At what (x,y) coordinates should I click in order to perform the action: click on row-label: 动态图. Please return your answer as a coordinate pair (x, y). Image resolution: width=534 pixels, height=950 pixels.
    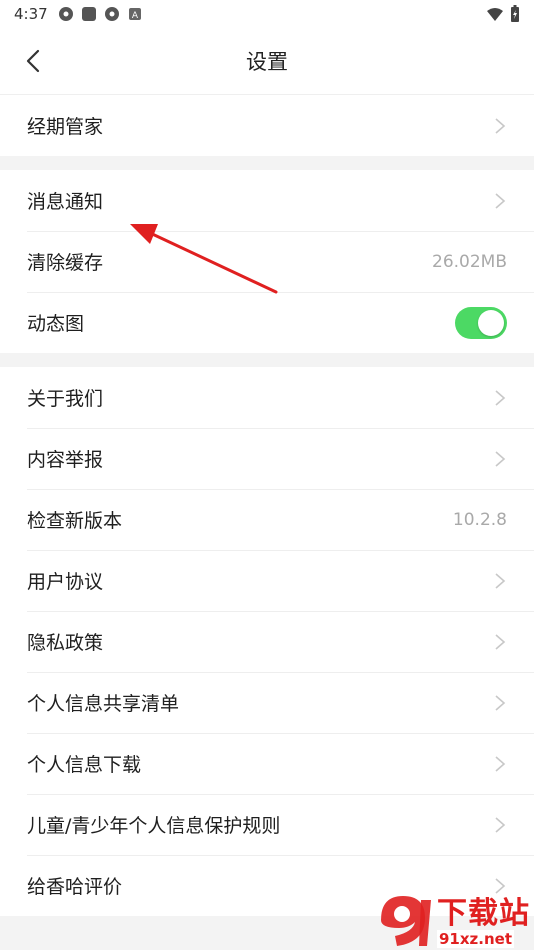
    Looking at the image, I should click on (56, 324).